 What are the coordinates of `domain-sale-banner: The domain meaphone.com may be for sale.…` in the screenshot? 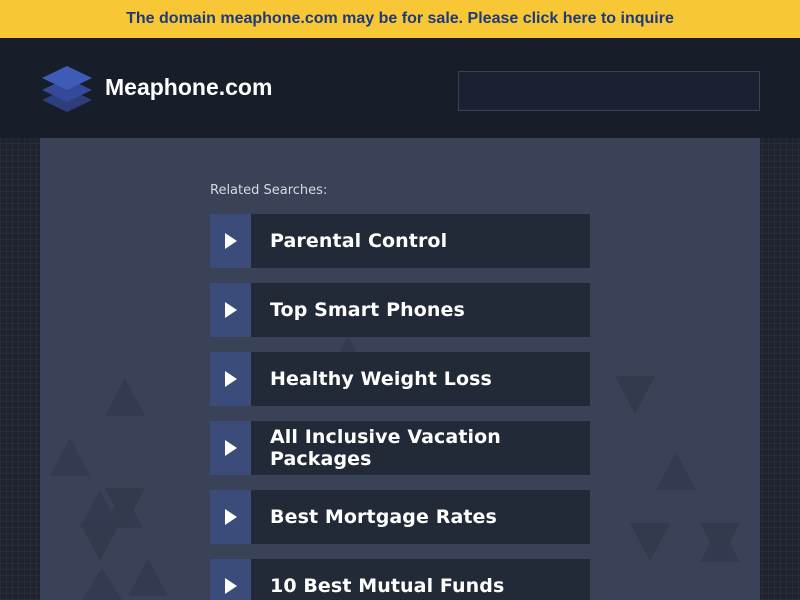 It's located at (400, 19).